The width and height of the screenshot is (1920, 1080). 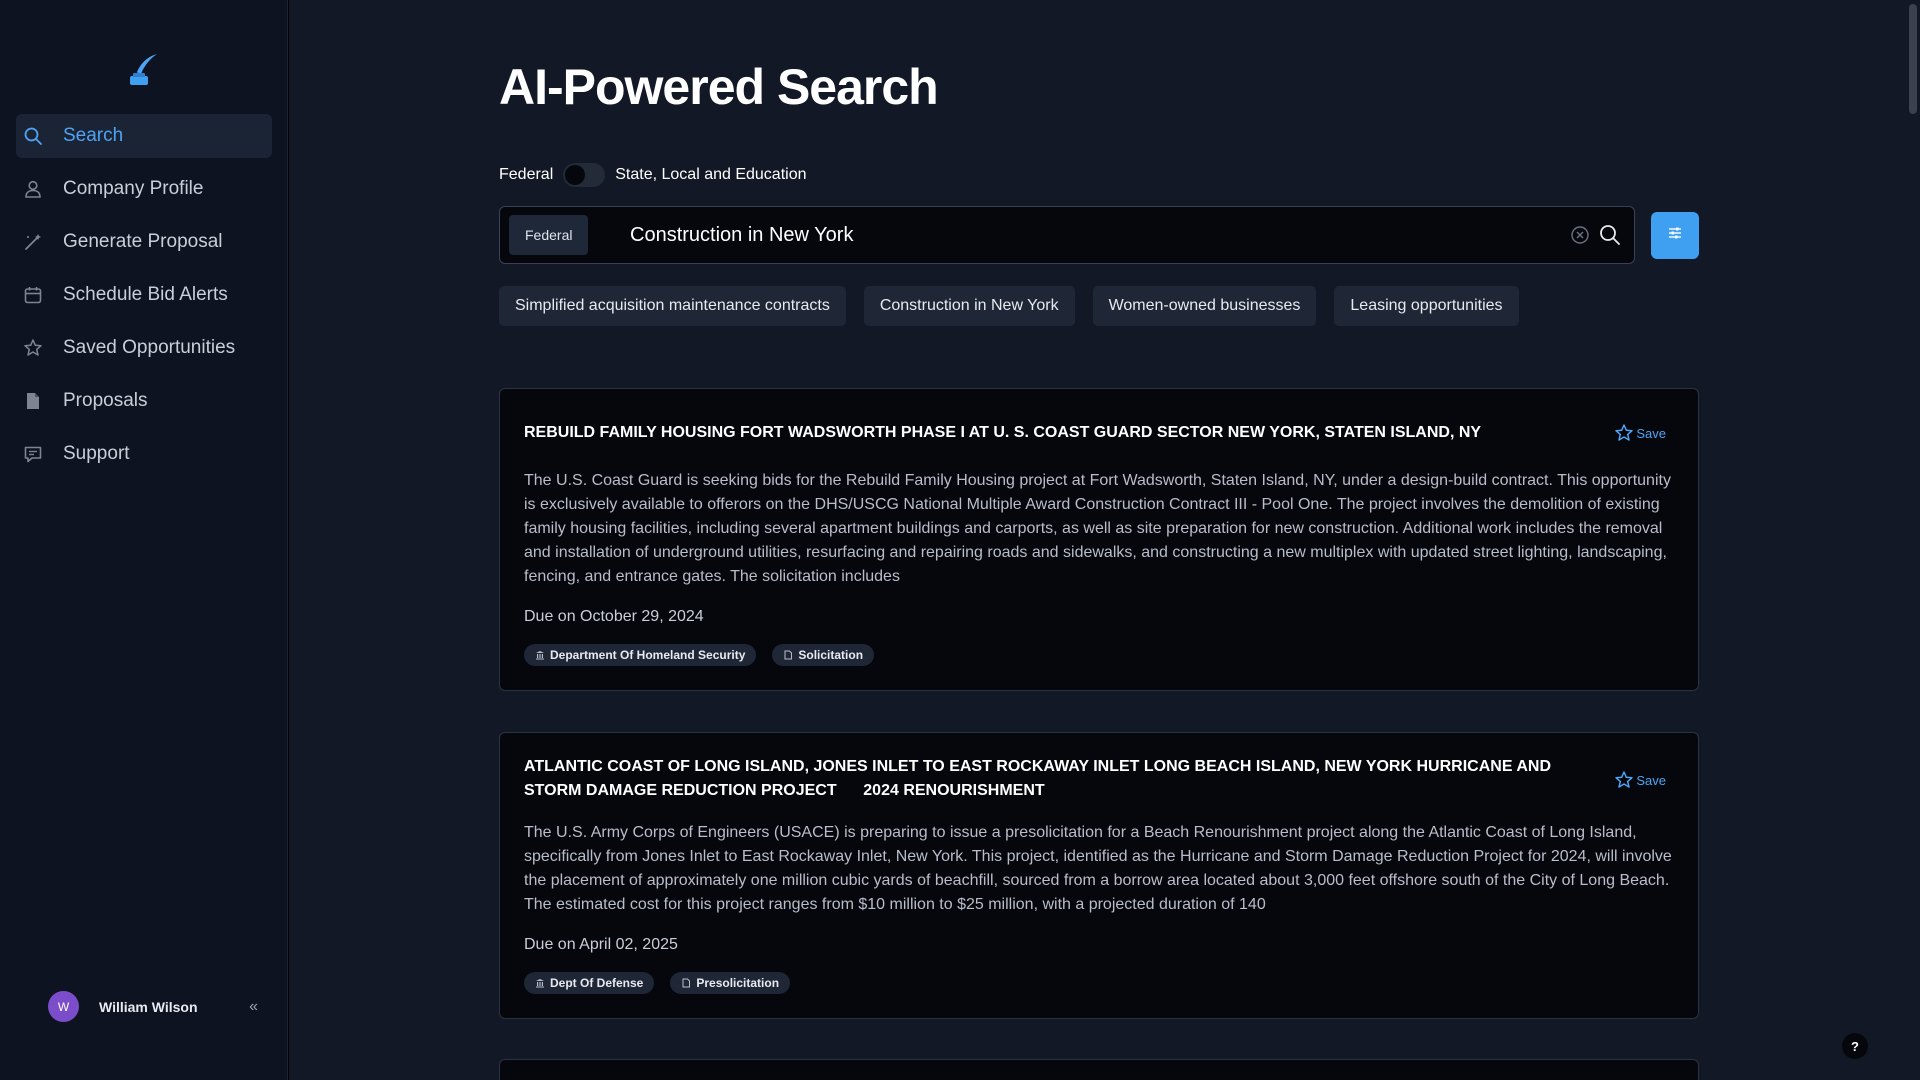 What do you see at coordinates (63, 1006) in the screenshot?
I see `avatar: W` at bounding box center [63, 1006].